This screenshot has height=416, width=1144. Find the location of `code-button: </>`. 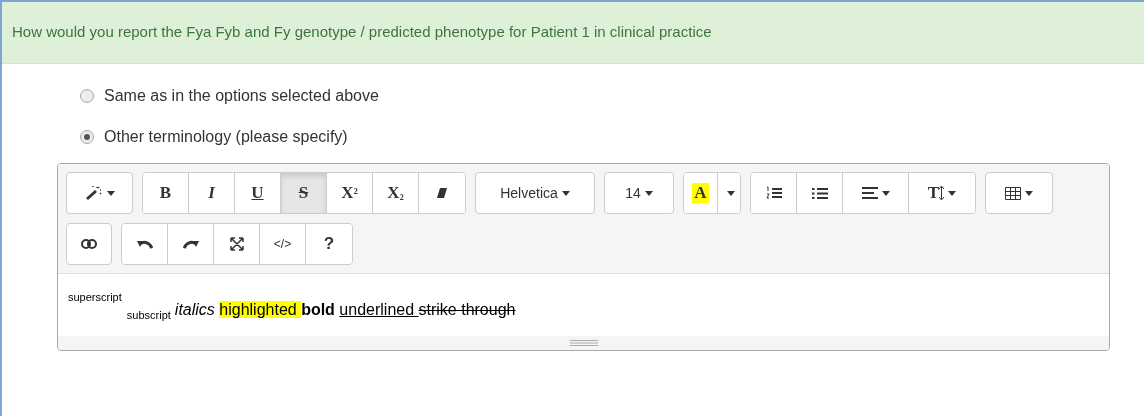

code-button: </> is located at coordinates (283, 244).